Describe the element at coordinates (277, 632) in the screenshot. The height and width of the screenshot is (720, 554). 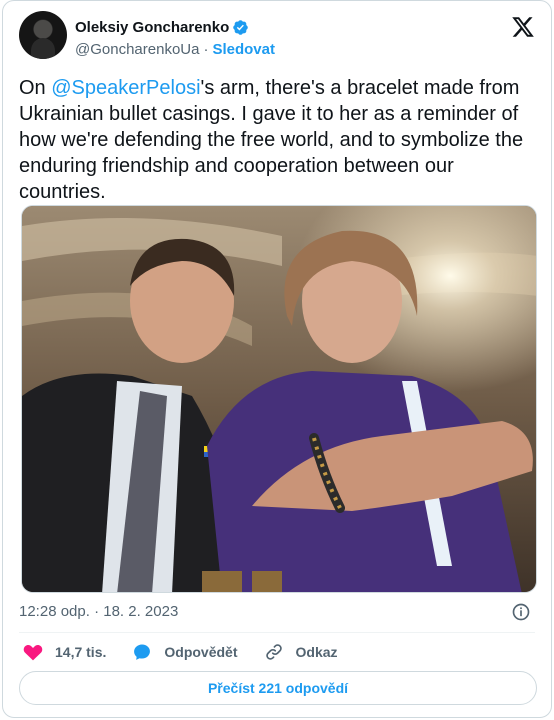
I see `divider` at that location.